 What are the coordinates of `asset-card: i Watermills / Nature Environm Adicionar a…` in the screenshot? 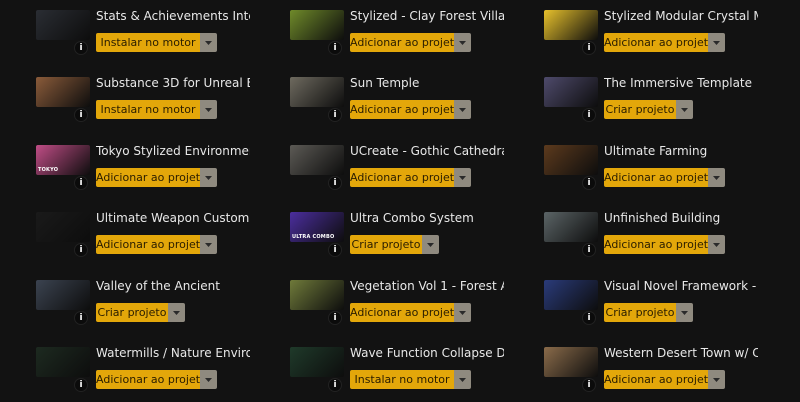 It's located at (125, 367).